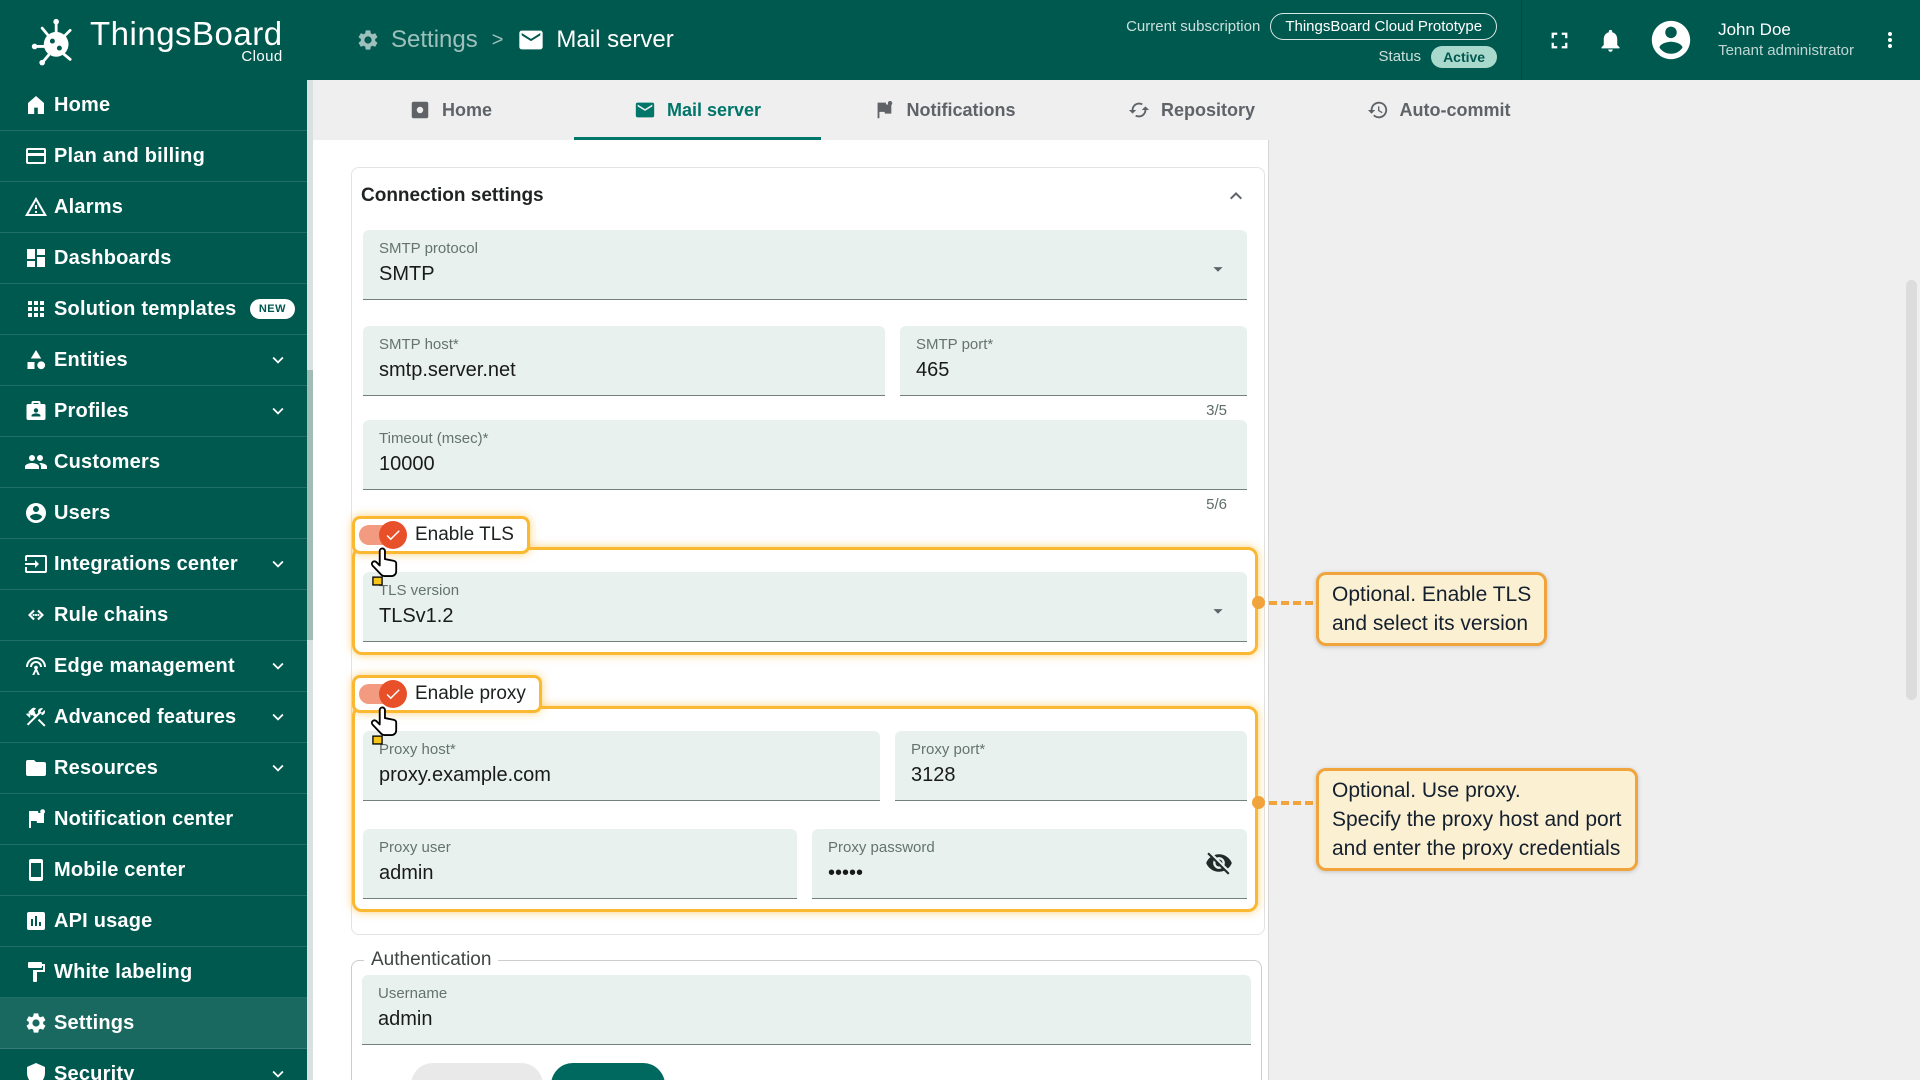  Describe the element at coordinates (1029, 864) in the screenshot. I see `proxy-password-field: Proxy password •••••` at that location.